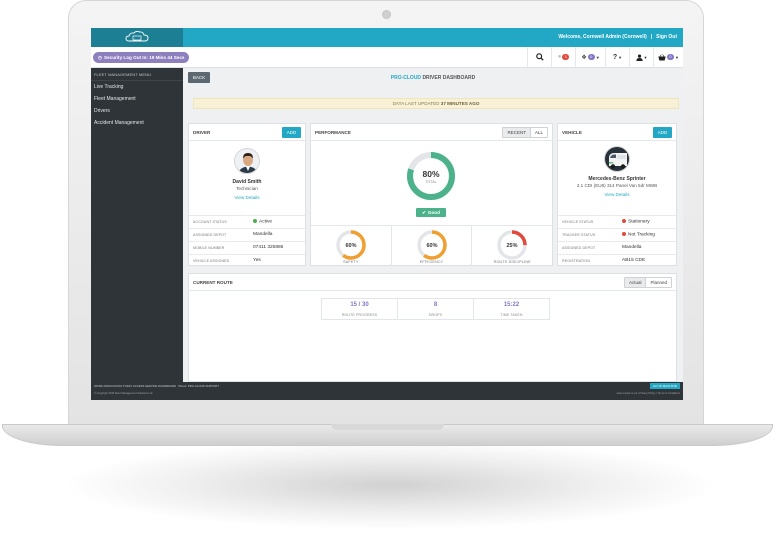  I want to click on driver-avatar, so click(247, 161).